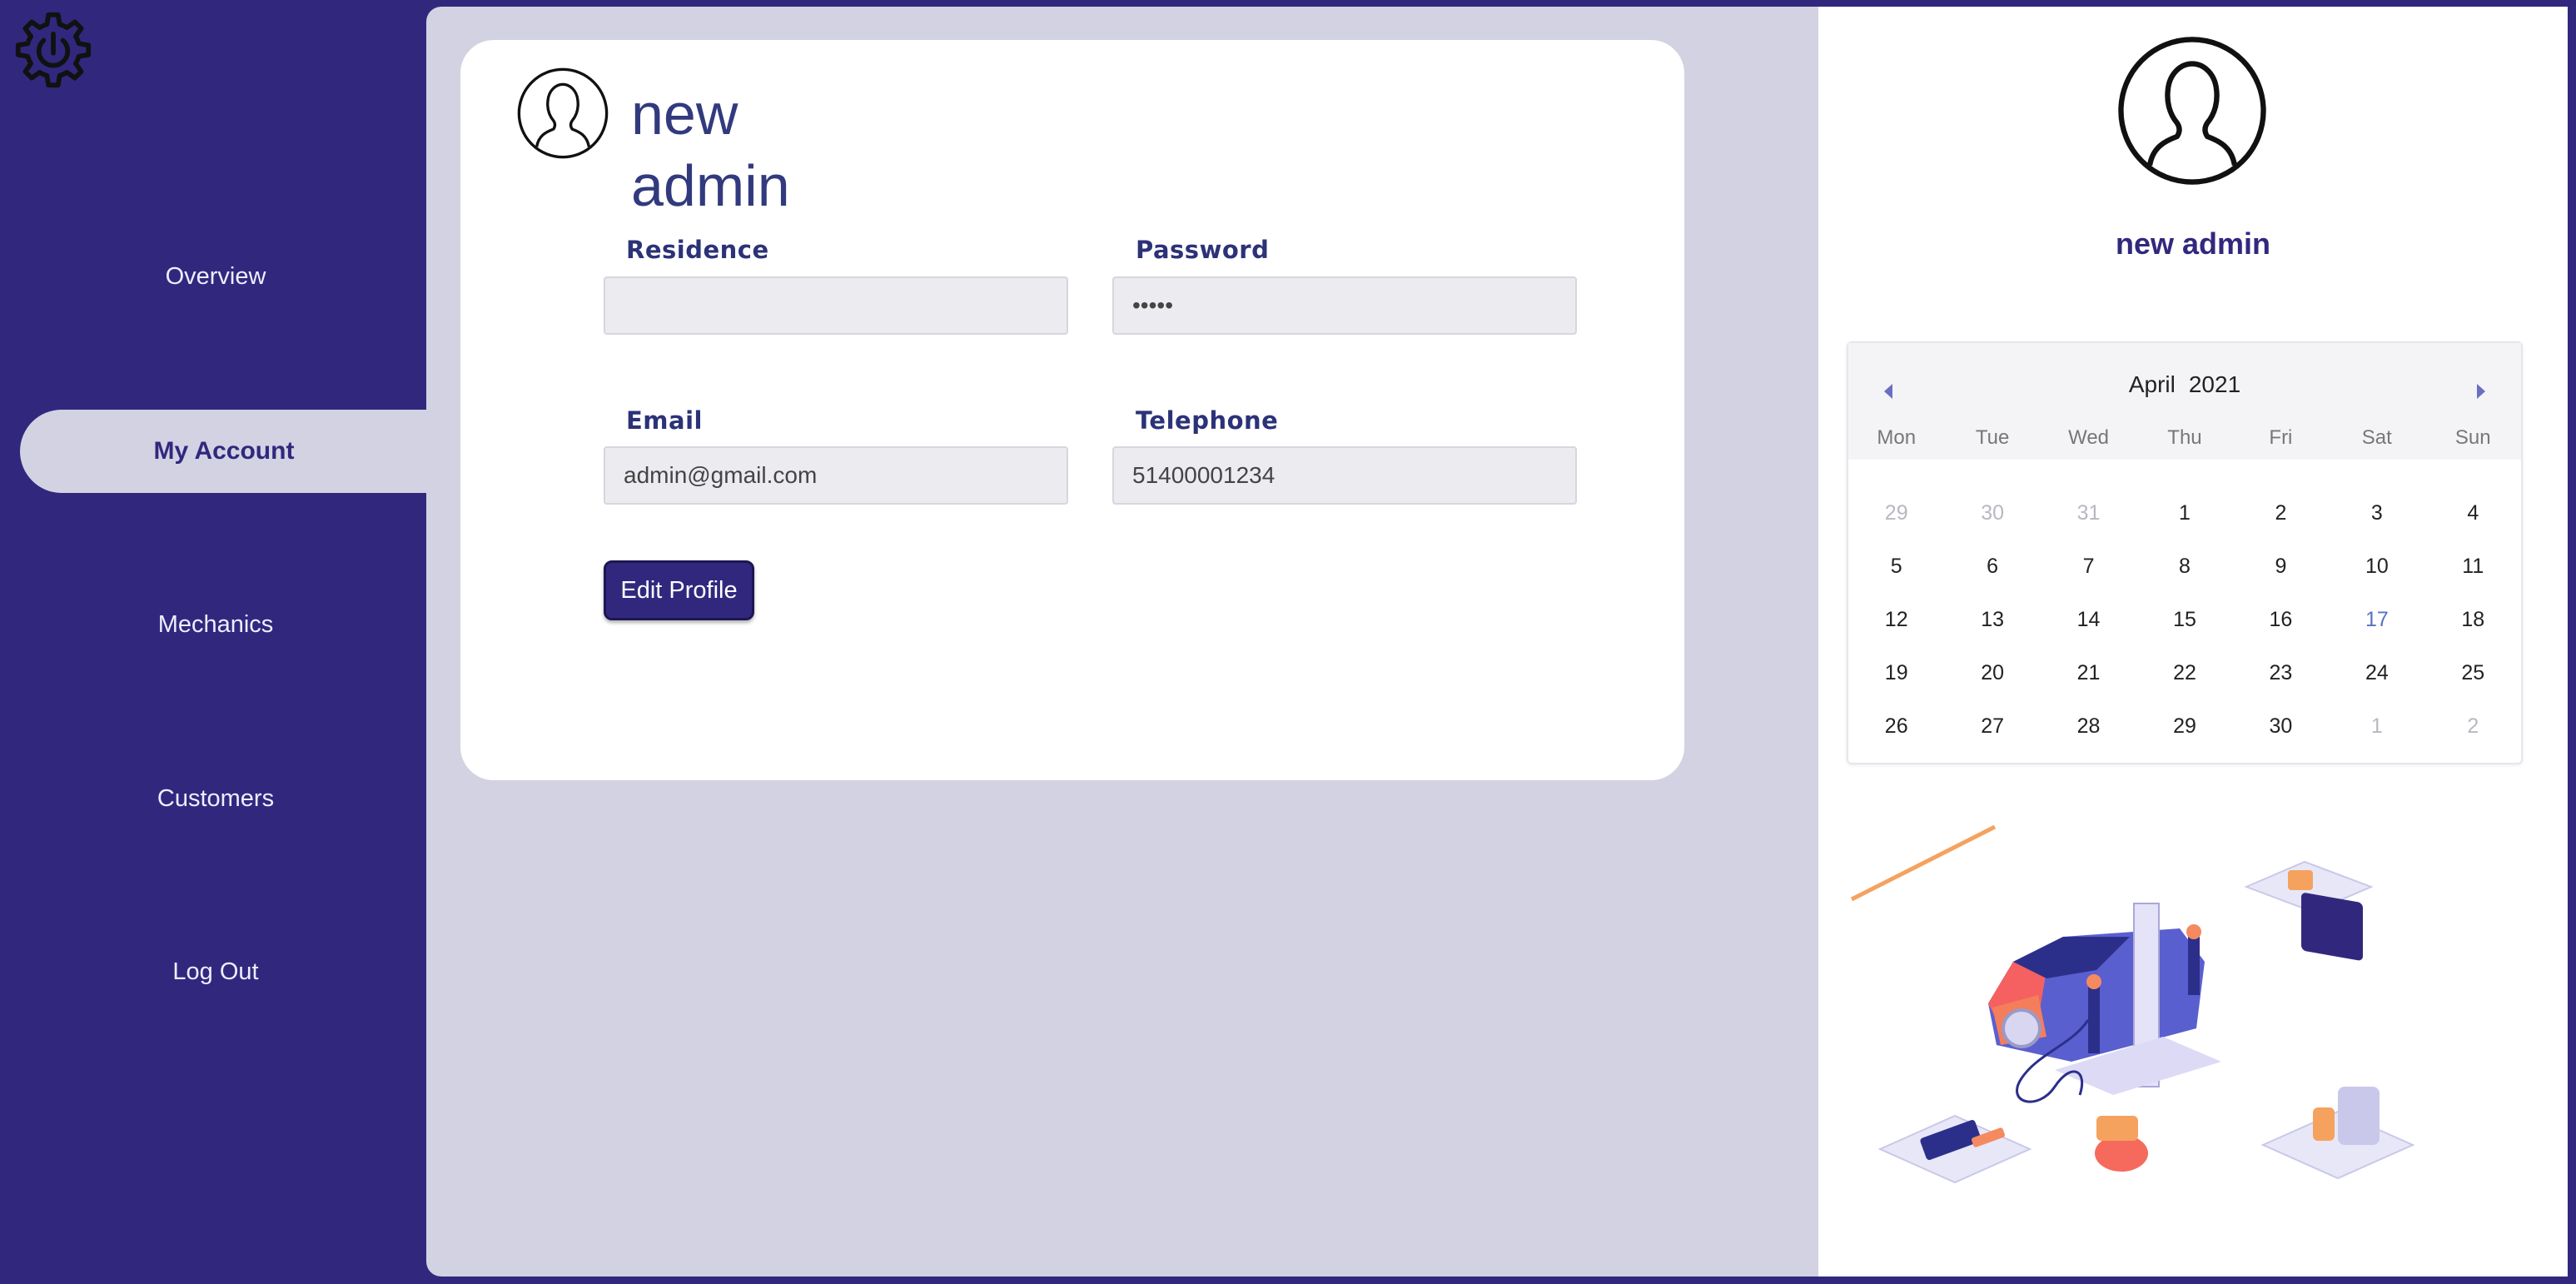 This screenshot has width=2576, height=1284. I want to click on sidebar-item-overview: Overview, so click(215, 277).